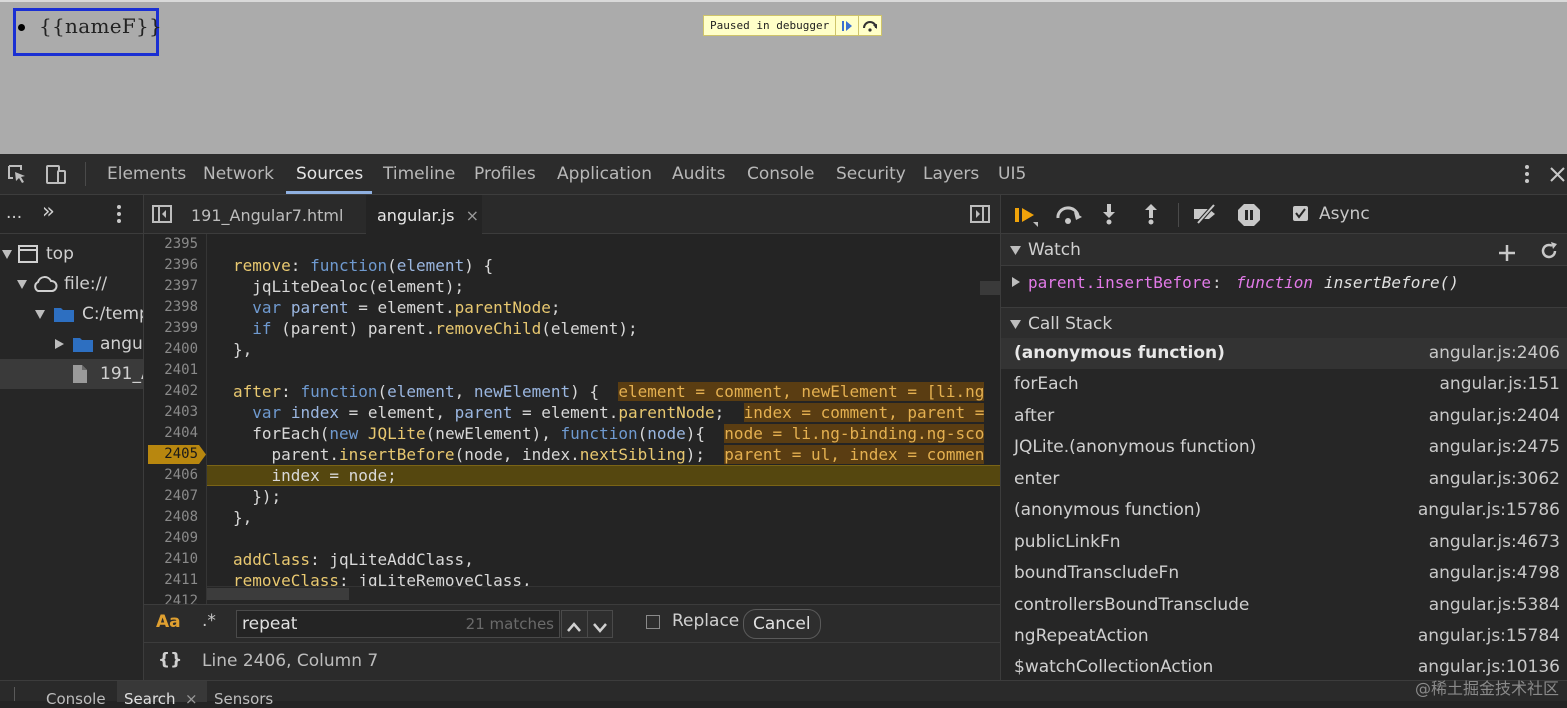  I want to click on step-out-button, so click(1151, 216).